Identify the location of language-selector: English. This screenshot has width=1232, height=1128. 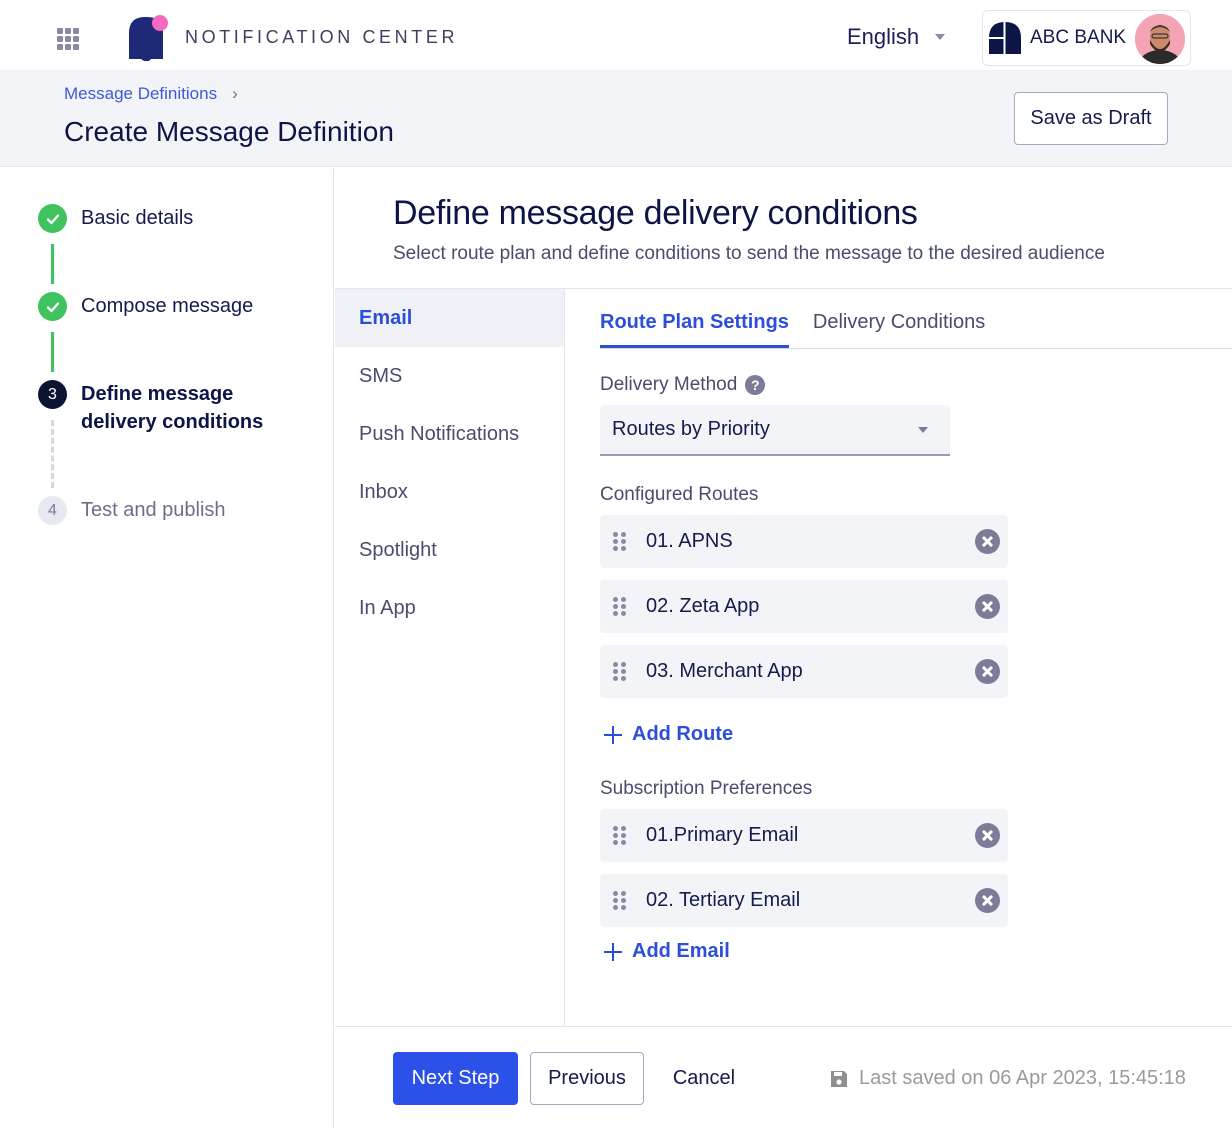
(896, 37).